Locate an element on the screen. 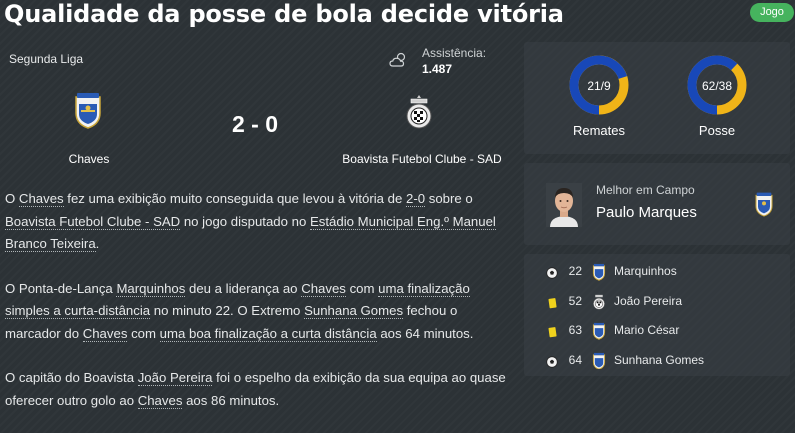 The image size is (795, 433). report-text: no minuto 22. O Extremo is located at coordinates (227, 310).